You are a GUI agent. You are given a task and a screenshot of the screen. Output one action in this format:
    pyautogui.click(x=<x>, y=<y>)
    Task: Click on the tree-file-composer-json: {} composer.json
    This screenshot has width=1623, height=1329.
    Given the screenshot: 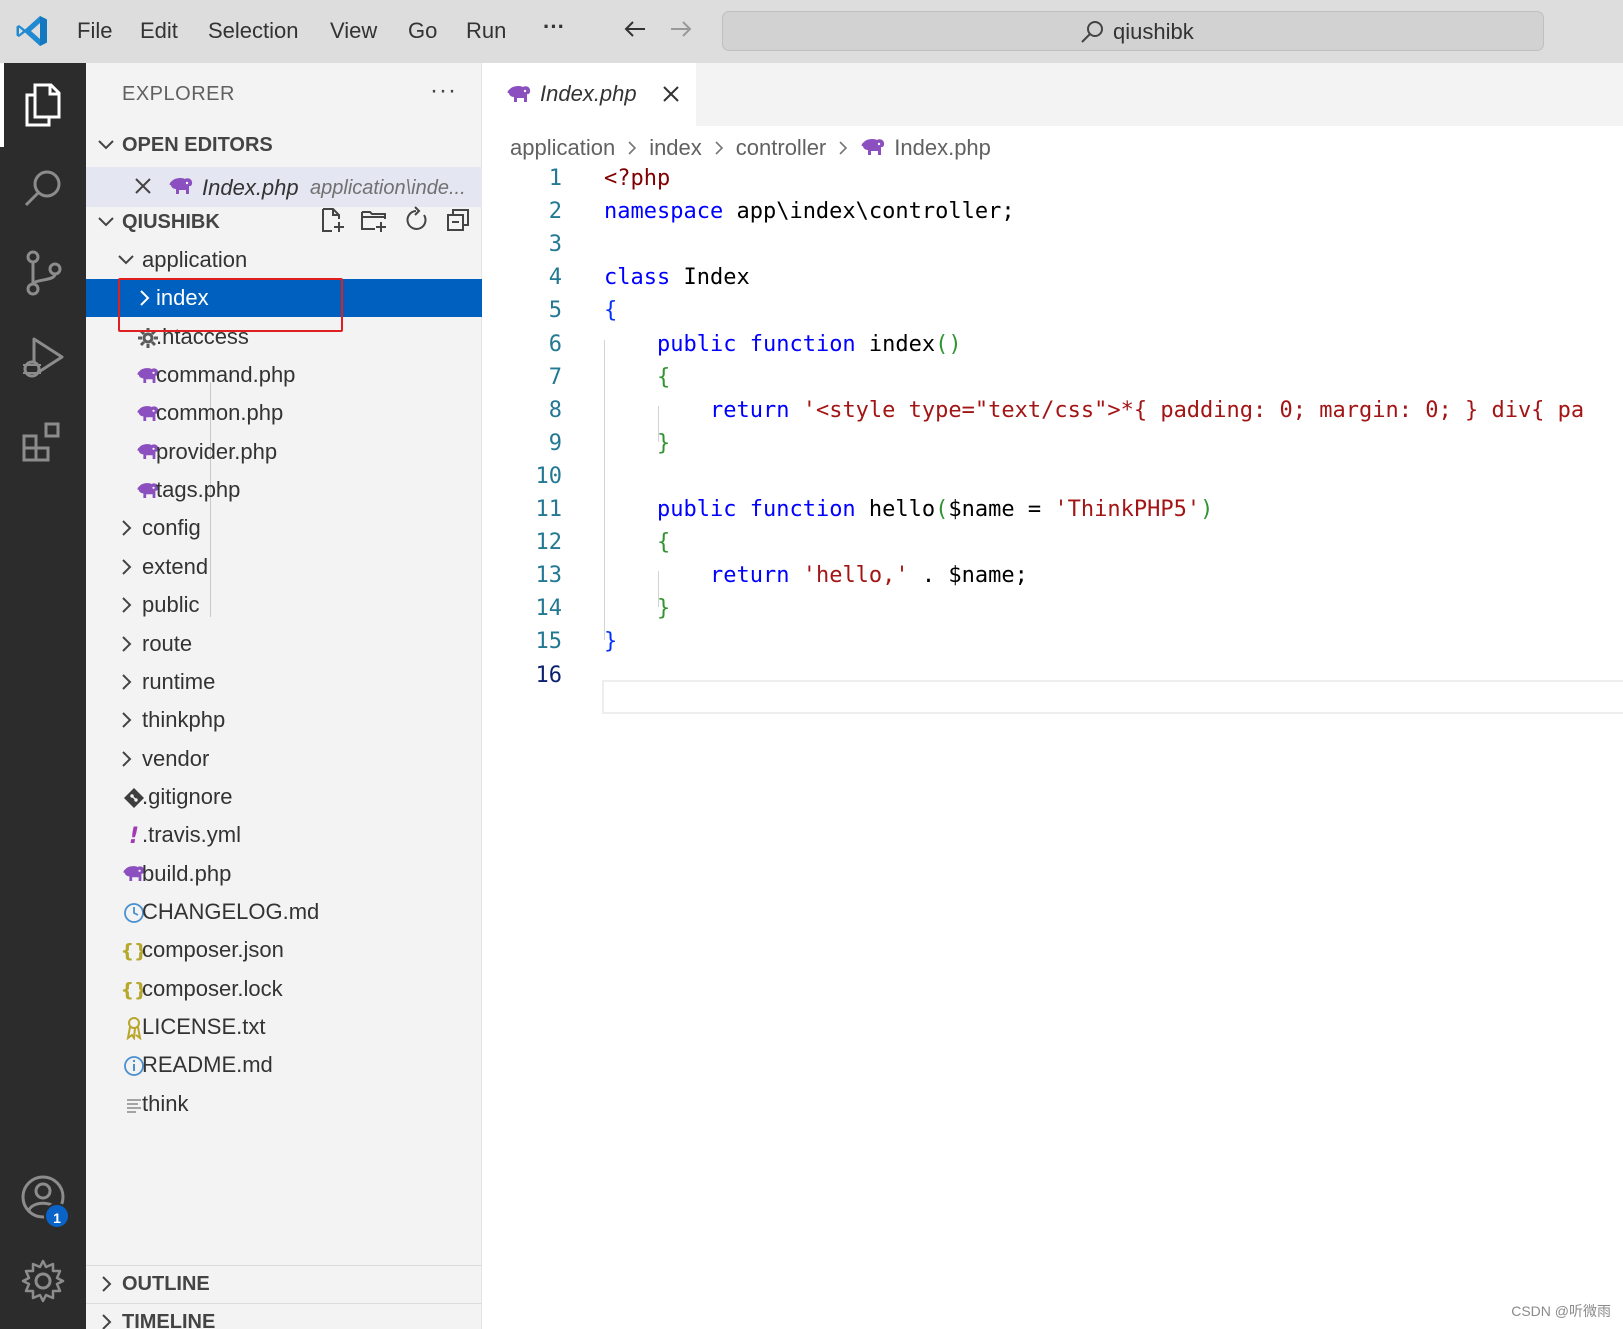 What is the action you would take?
    pyautogui.click(x=284, y=950)
    